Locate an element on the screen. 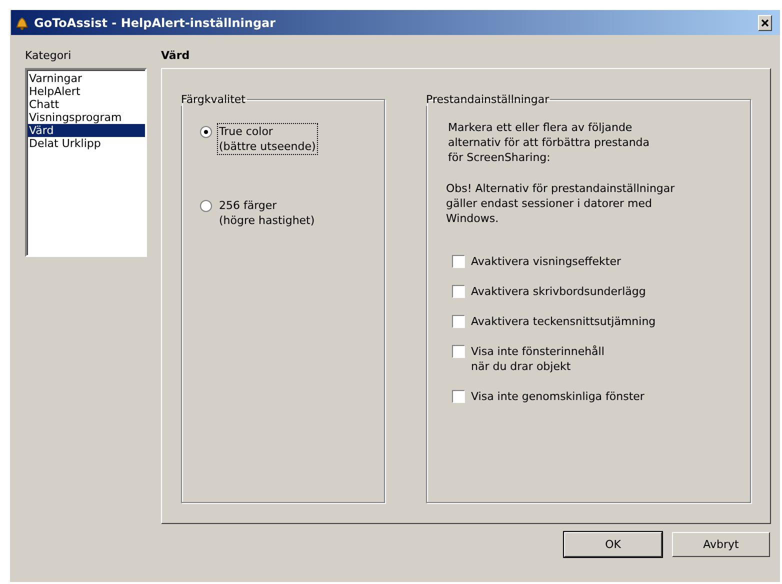 This screenshot has width=782, height=584. radio-label: True color (bättre utseende) is located at coordinates (267, 139).